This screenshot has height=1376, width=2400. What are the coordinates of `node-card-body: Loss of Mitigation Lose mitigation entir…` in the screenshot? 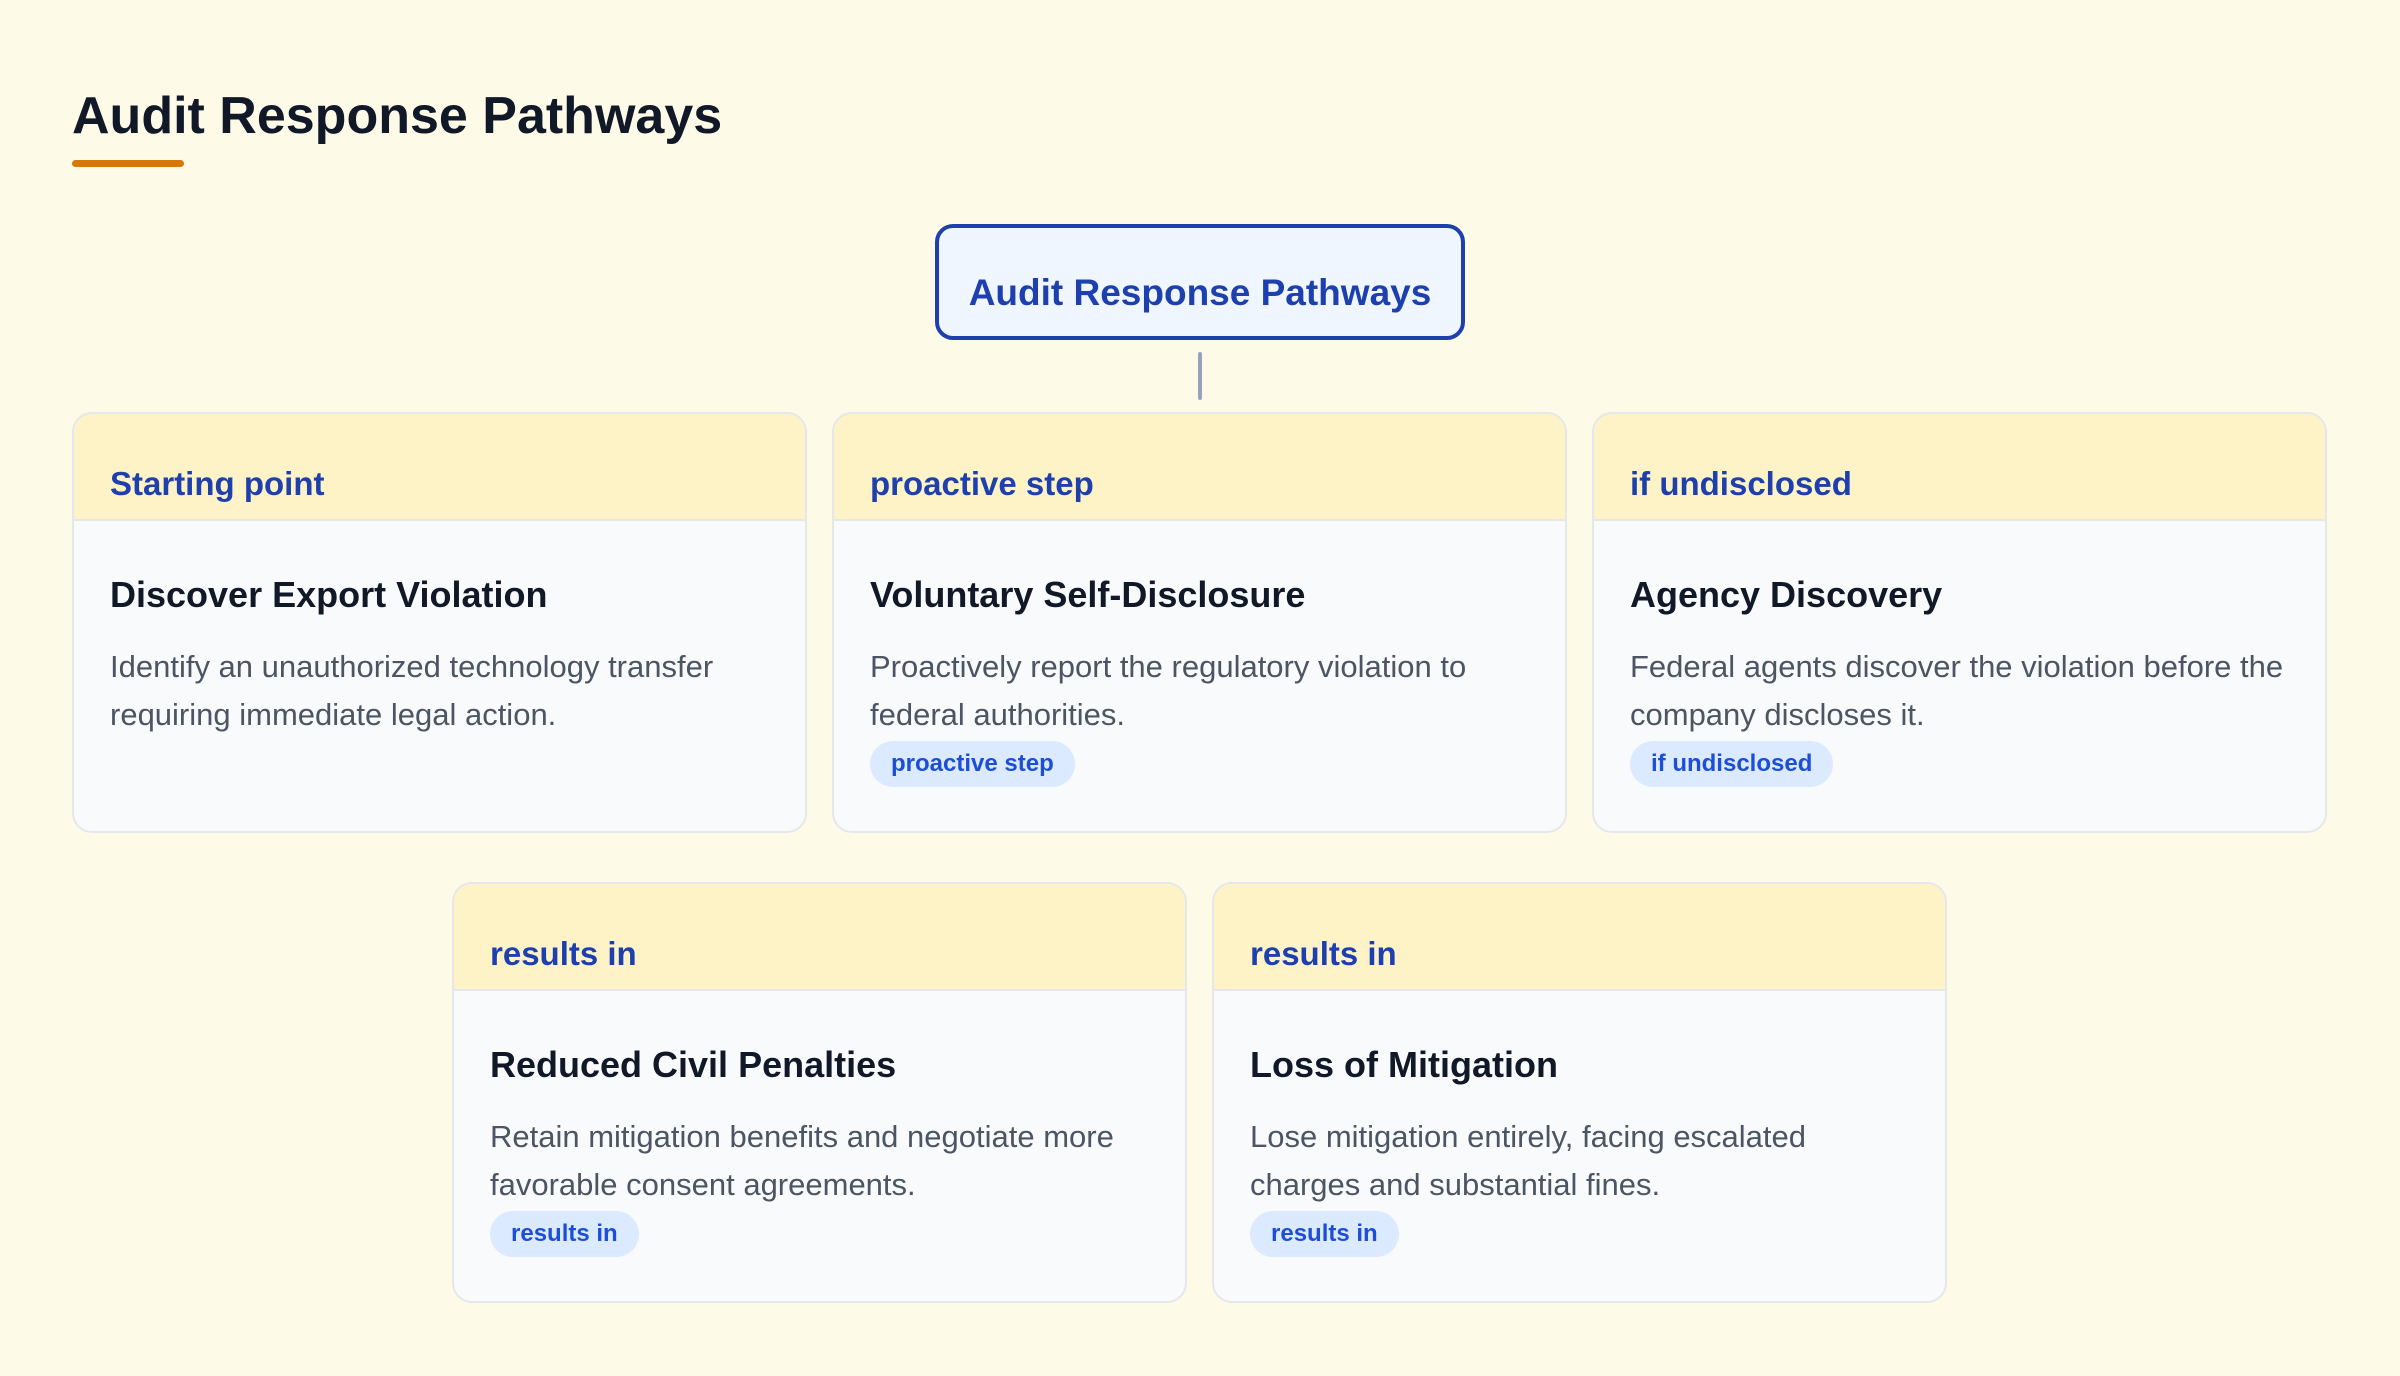 It's located at (1579, 1124).